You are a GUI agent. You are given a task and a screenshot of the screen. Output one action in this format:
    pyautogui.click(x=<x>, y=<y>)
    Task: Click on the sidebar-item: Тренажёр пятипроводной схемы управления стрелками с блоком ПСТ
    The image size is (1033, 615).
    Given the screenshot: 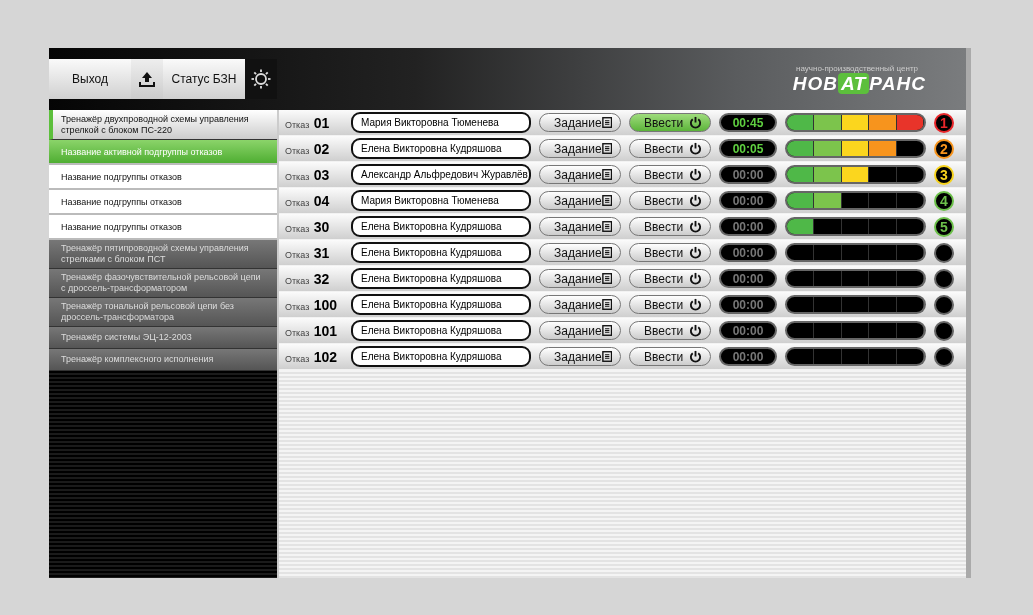 What is the action you would take?
    pyautogui.click(x=163, y=254)
    